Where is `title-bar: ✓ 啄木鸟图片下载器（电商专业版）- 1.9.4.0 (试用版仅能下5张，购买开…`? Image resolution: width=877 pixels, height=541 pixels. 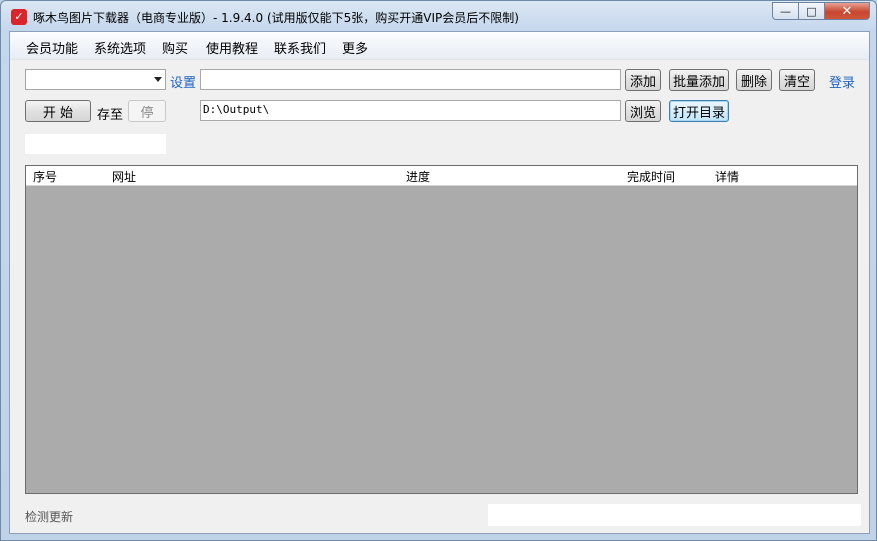
title-bar: ✓ 啄木鸟图片下载器（电商专业版）- 1.9.4.0 (试用版仅能下5张，购买开… is located at coordinates (438, 16).